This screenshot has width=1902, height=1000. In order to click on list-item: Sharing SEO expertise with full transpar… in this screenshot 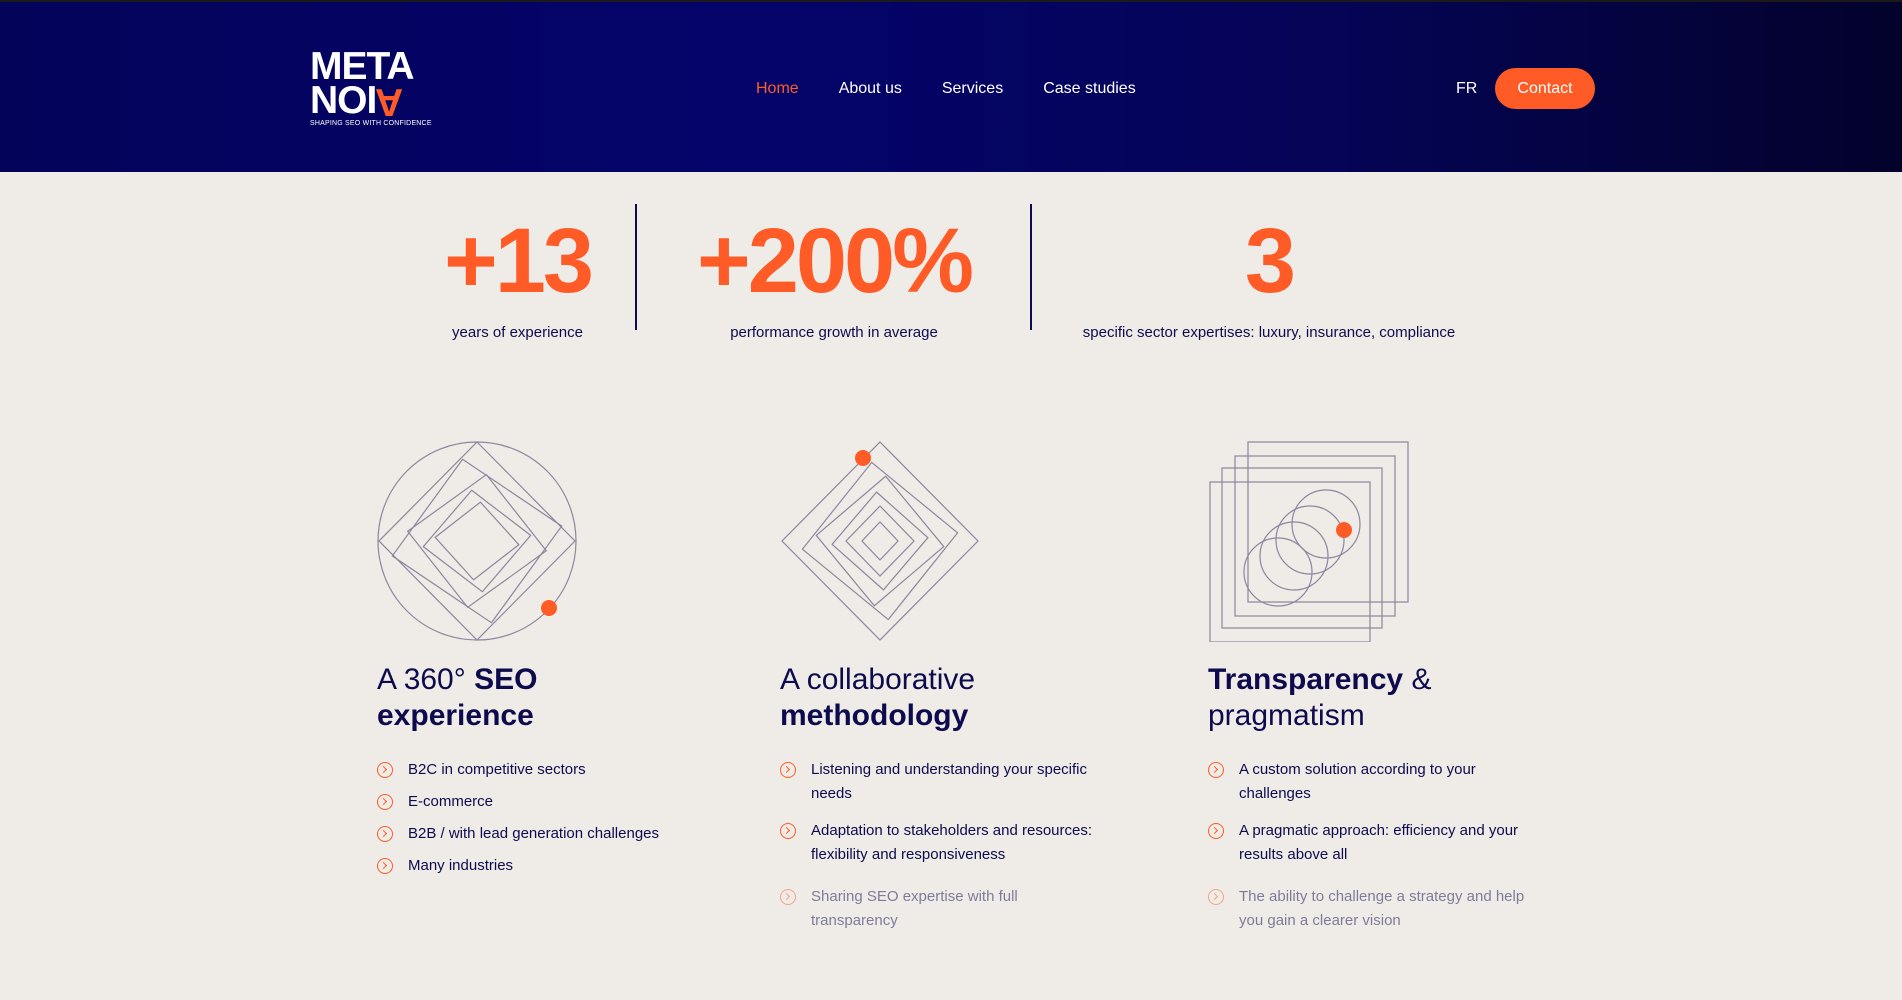, I will do `click(940, 909)`.